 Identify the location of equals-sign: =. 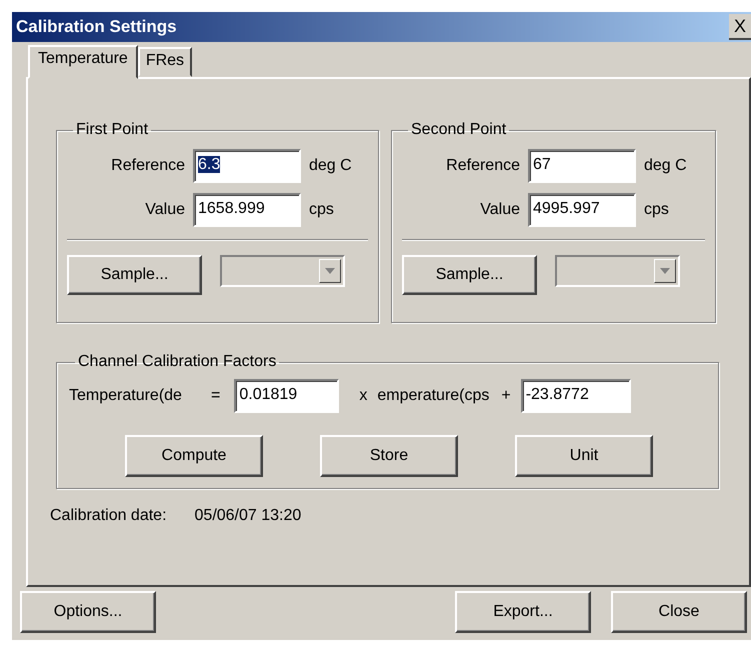
(215, 396).